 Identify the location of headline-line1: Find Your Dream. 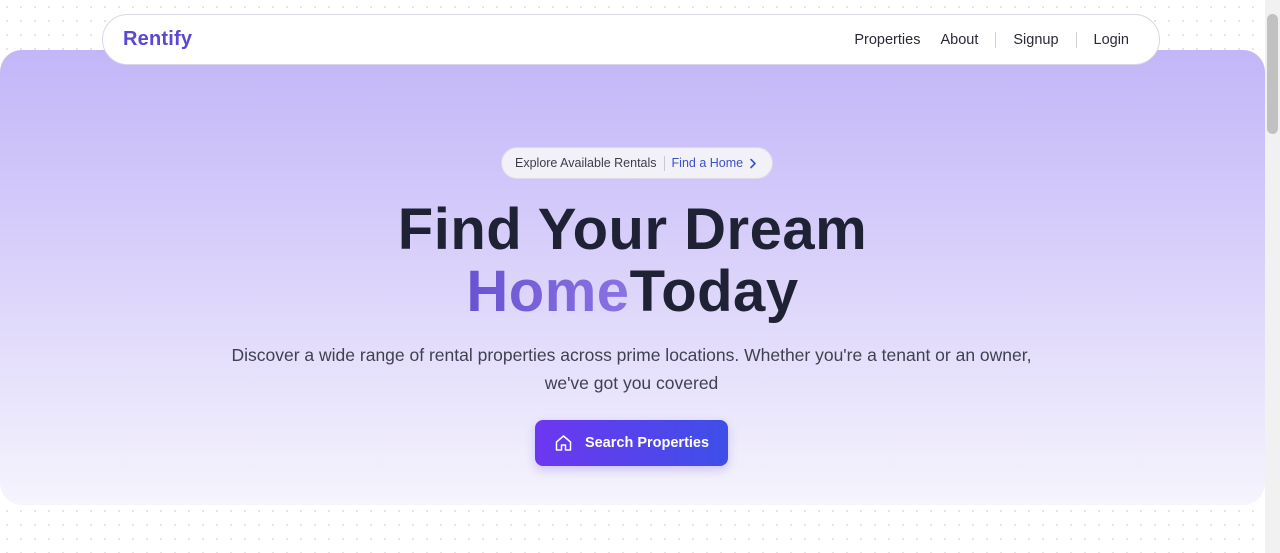
(632, 229).